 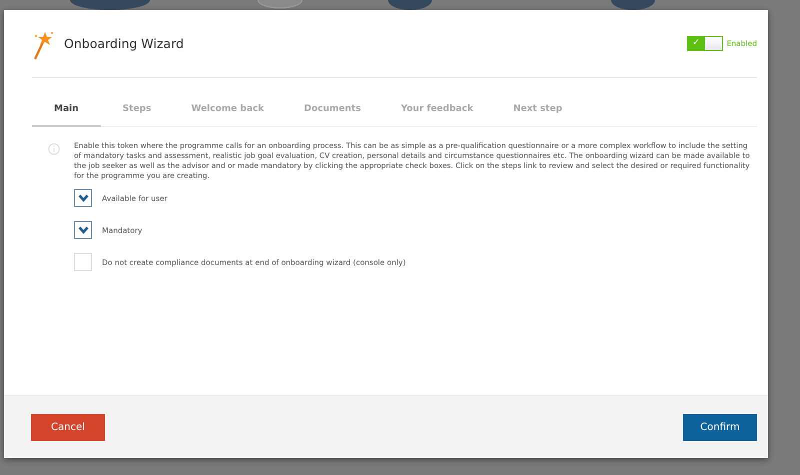 I want to click on tab: Your feedback, so click(x=437, y=115).